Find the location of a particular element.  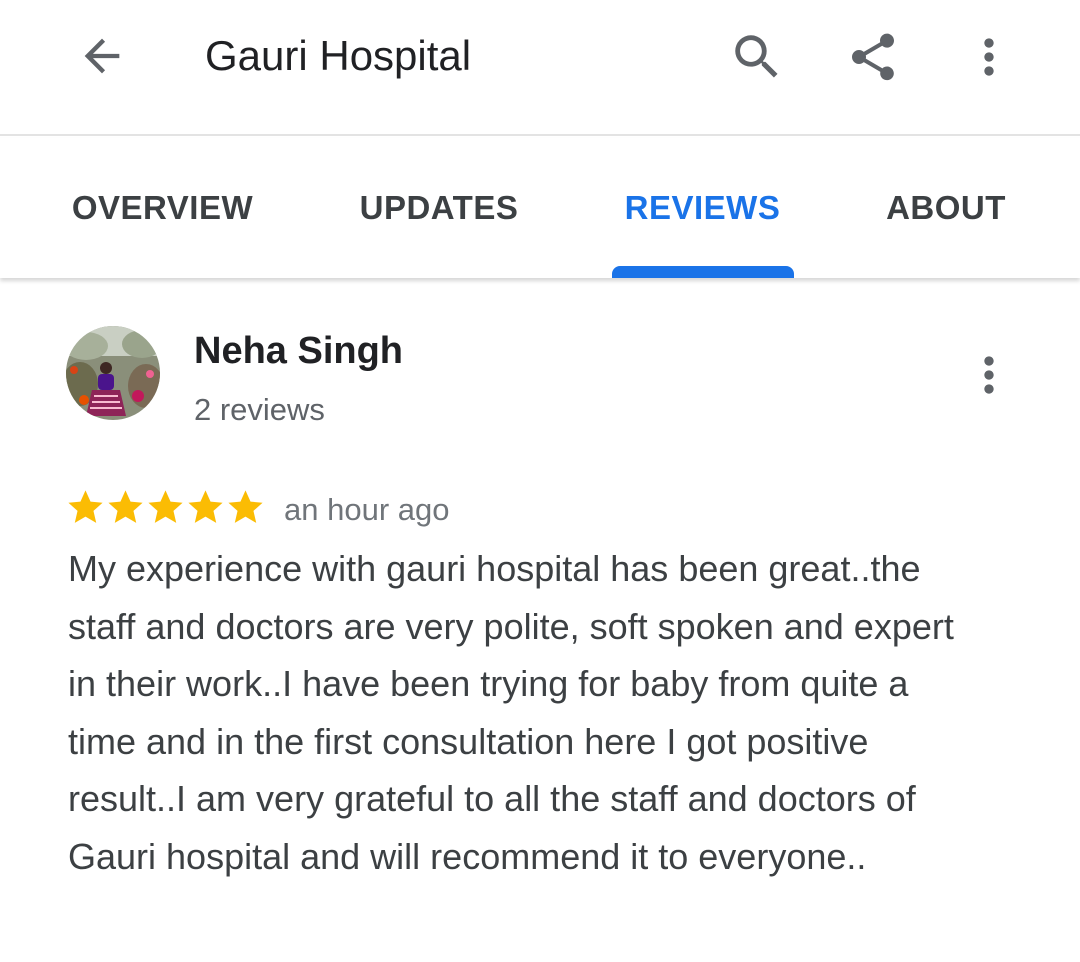

reviewer-review-count: 2 reviews is located at coordinates (259, 409).